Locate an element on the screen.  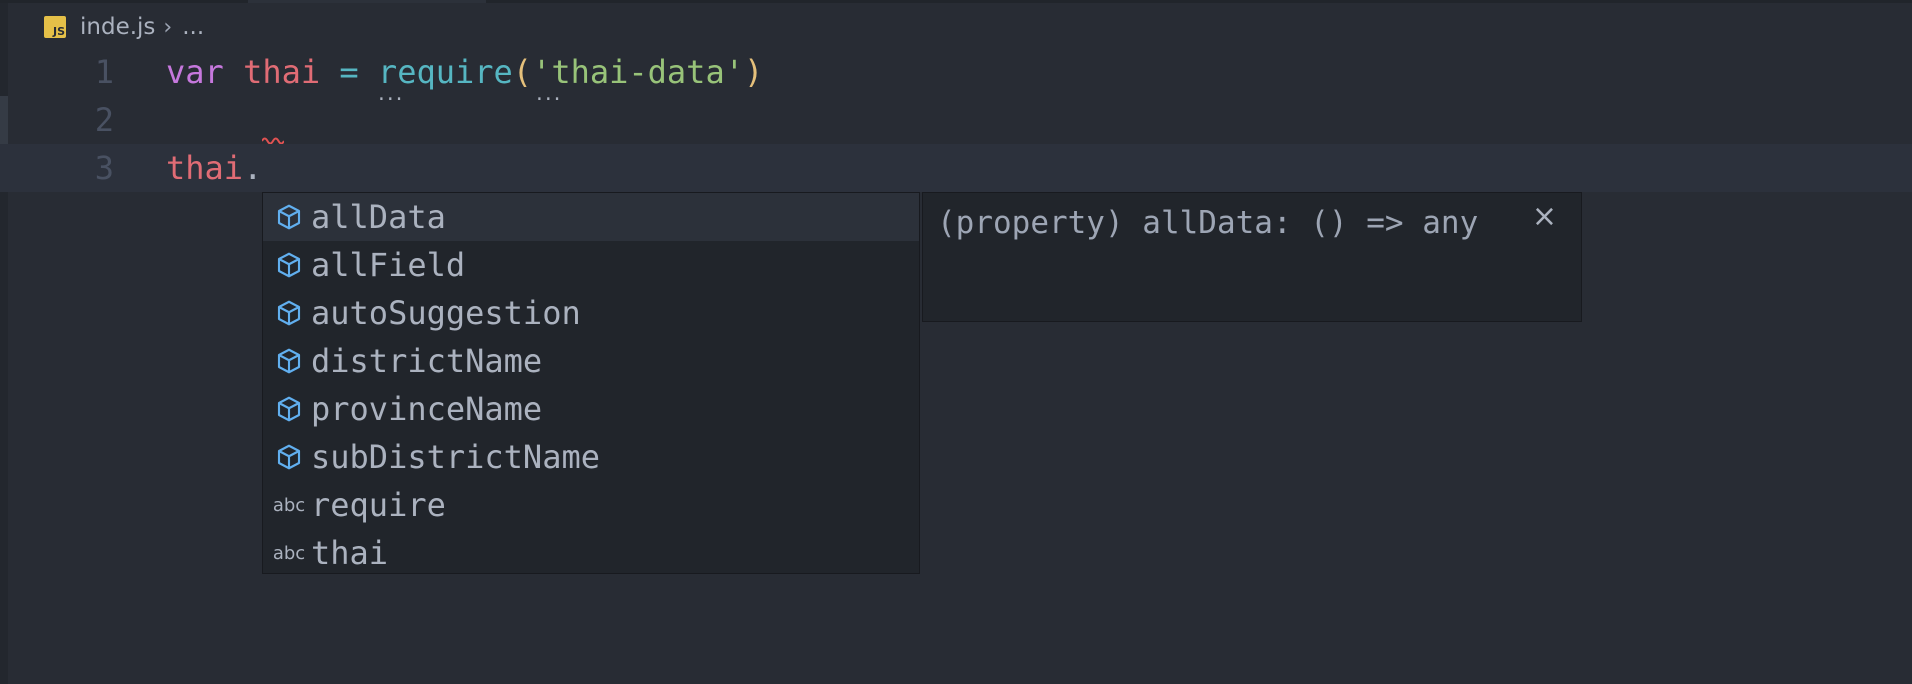
javascript-file-icon: JS is located at coordinates (55, 27).